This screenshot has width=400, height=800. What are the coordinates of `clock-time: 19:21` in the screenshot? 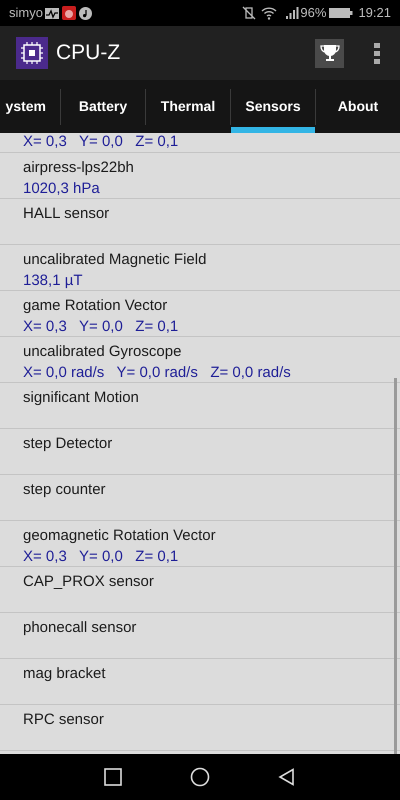 It's located at (374, 13).